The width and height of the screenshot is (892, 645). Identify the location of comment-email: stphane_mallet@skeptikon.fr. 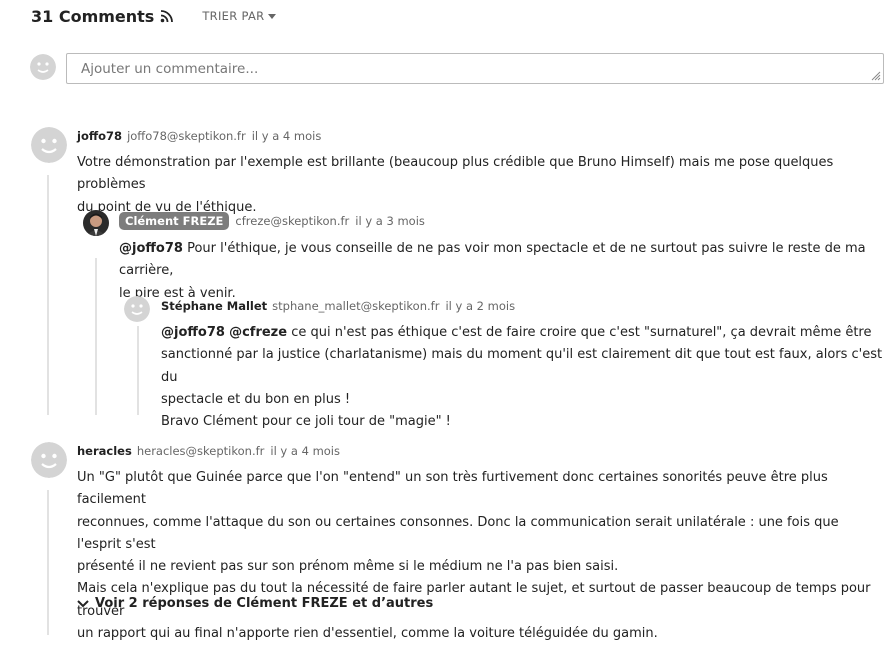
(356, 306).